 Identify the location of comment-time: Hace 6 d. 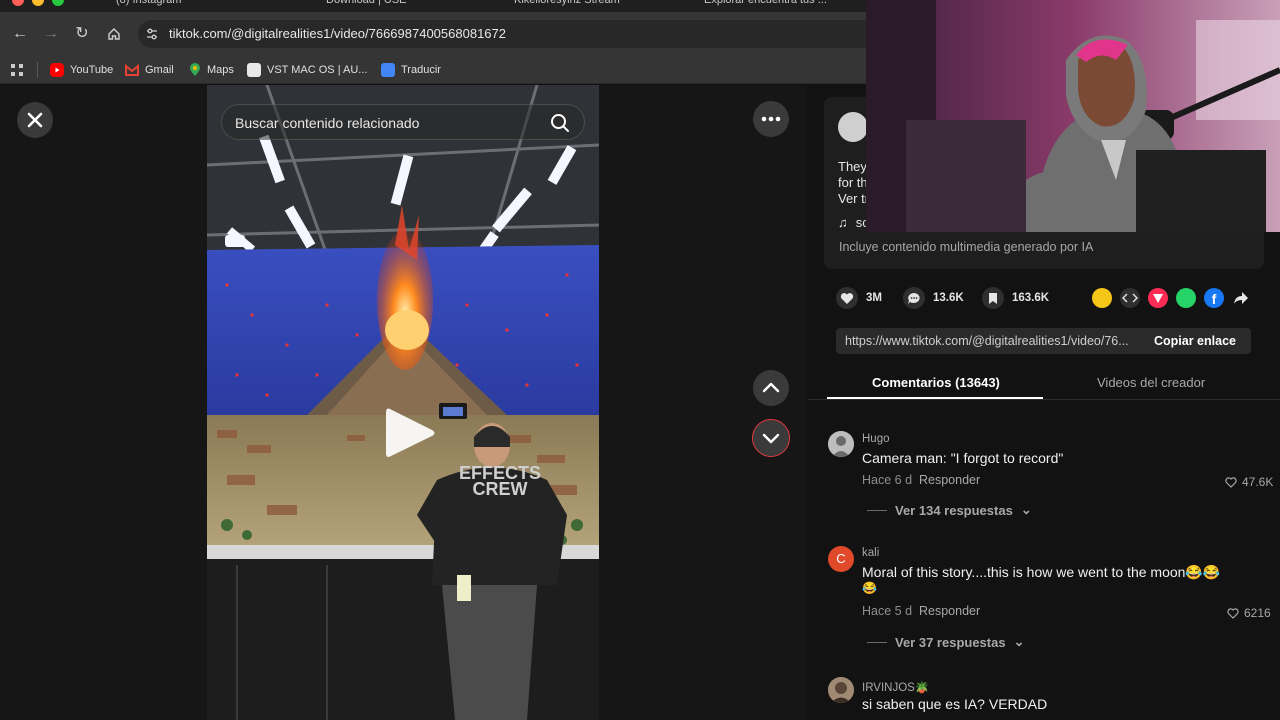
(887, 480).